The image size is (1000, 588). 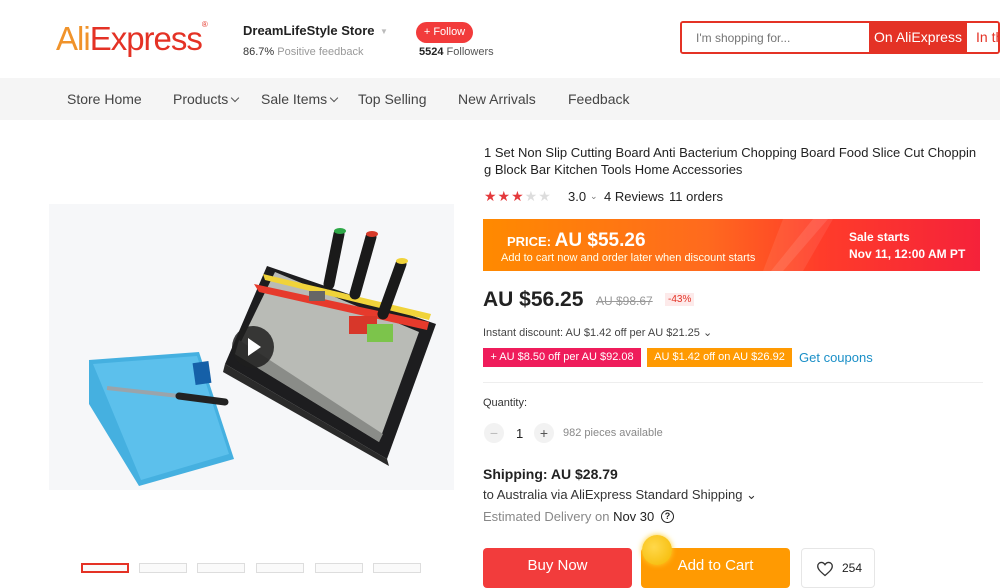 I want to click on coupon-store: + AU $8.50 off per AU $92.08, so click(x=562, y=357).